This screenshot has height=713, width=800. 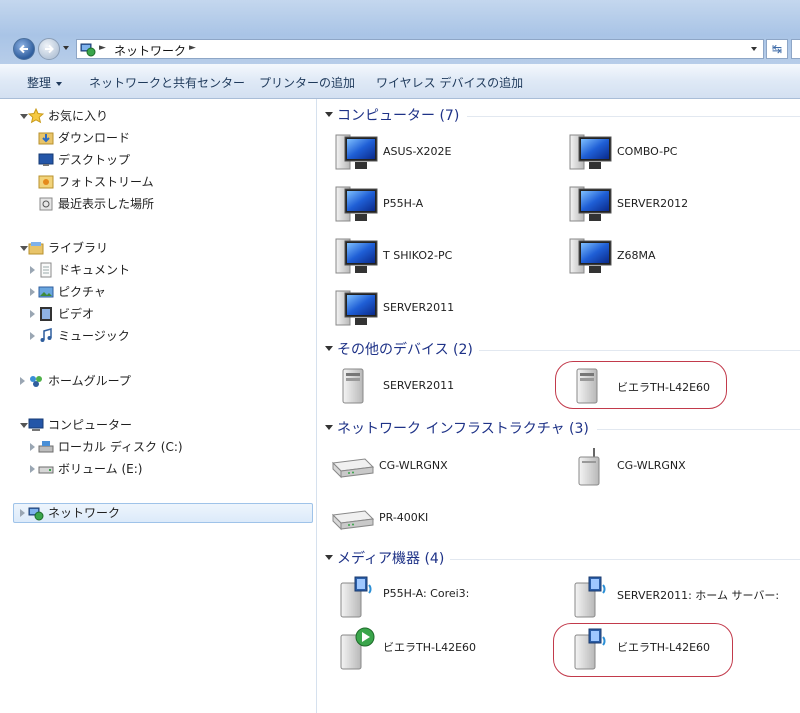 What do you see at coordinates (150, 292) in the screenshot?
I see `tree-pictures: ピクチャ` at bounding box center [150, 292].